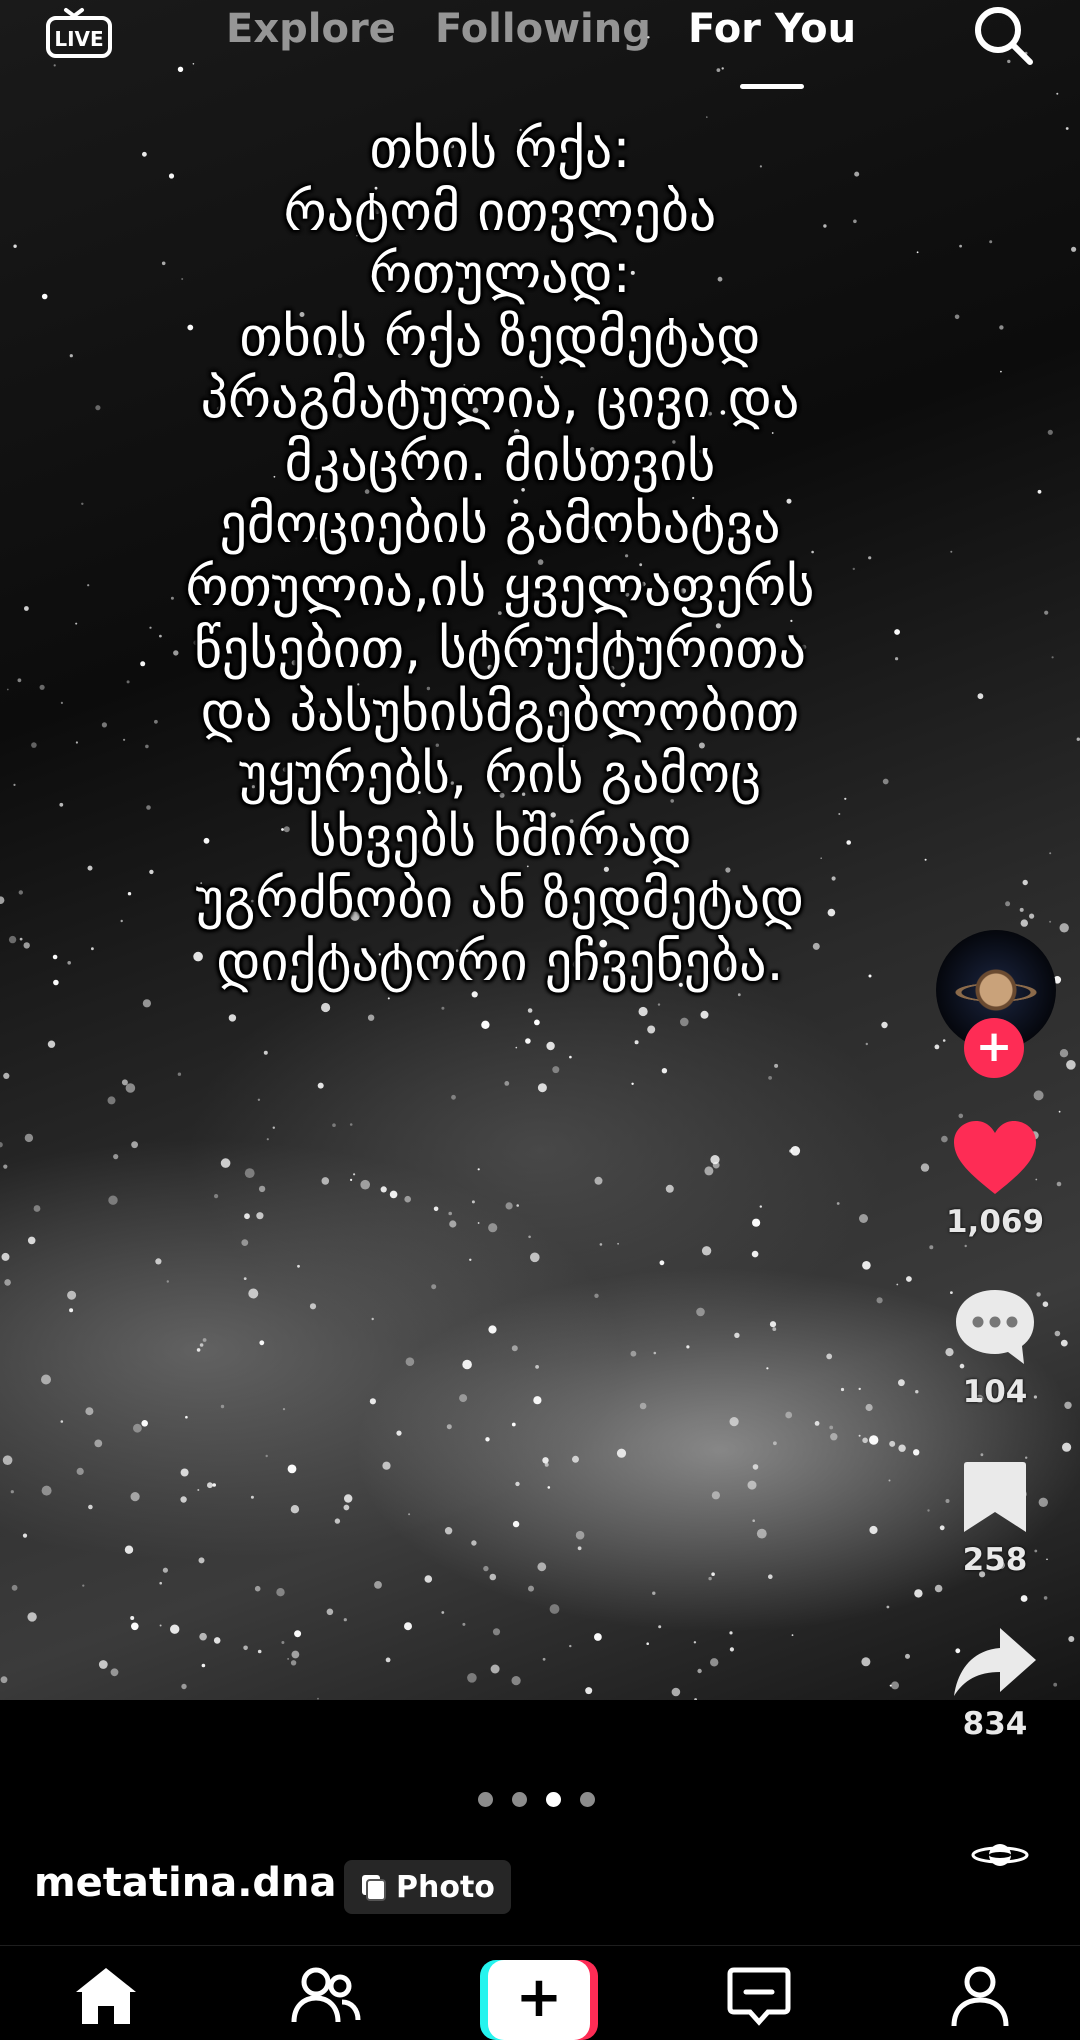 The width and height of the screenshot is (1080, 2040). Describe the element at coordinates (80, 33) in the screenshot. I see `live-icon: LIVE` at that location.